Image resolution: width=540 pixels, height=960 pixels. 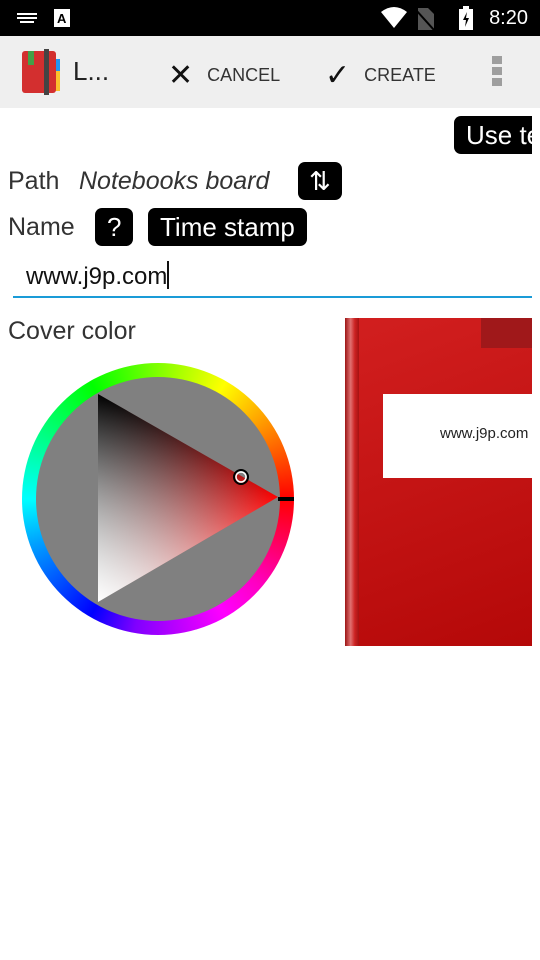 I want to click on more-options-icon, so click(x=497, y=72).